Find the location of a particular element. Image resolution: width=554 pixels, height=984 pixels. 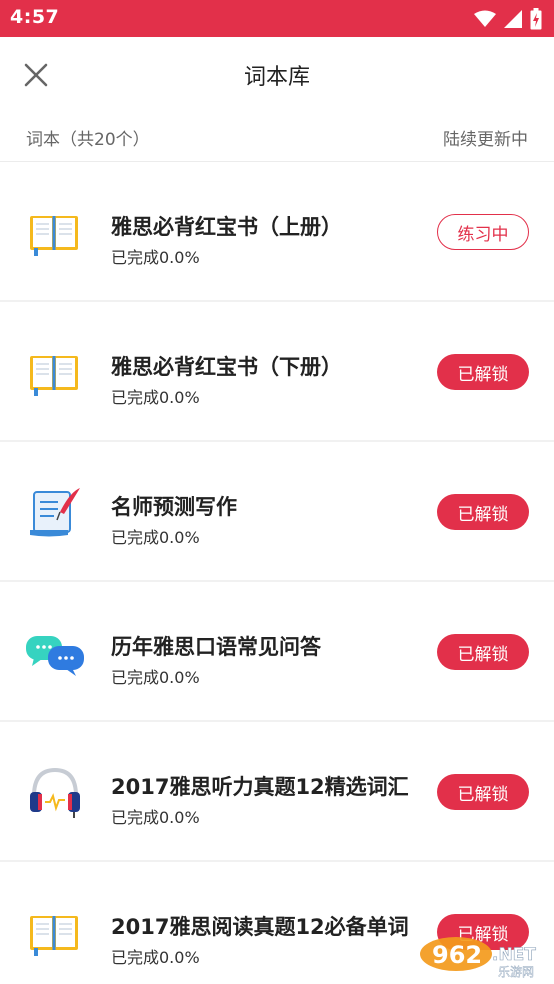

headphones-icon is located at coordinates (55, 792).